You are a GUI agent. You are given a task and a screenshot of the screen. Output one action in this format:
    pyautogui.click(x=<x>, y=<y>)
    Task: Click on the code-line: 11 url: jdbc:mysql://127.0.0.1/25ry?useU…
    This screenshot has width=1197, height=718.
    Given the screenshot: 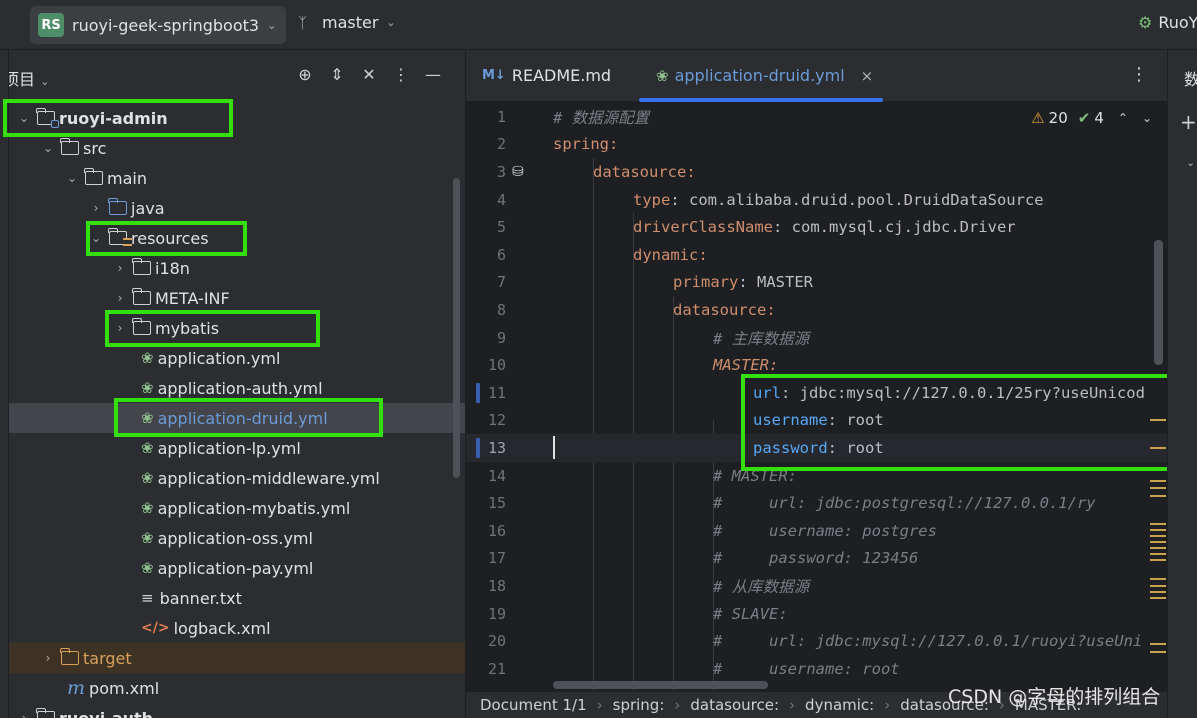 What is the action you would take?
    pyautogui.click(x=817, y=393)
    